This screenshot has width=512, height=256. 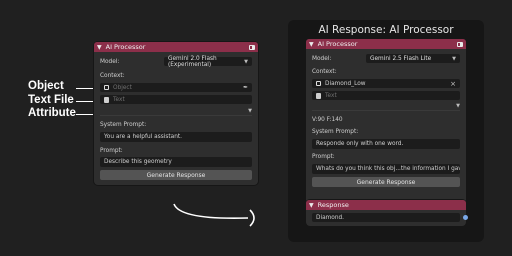 I want to click on close-icon: ×, so click(x=453, y=84).